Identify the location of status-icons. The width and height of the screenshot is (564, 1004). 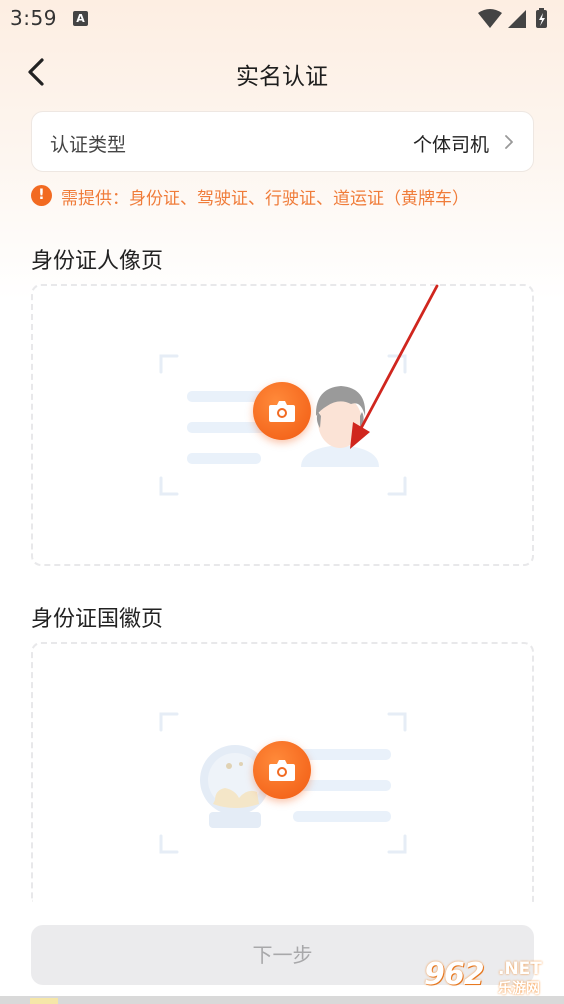
(512, 18).